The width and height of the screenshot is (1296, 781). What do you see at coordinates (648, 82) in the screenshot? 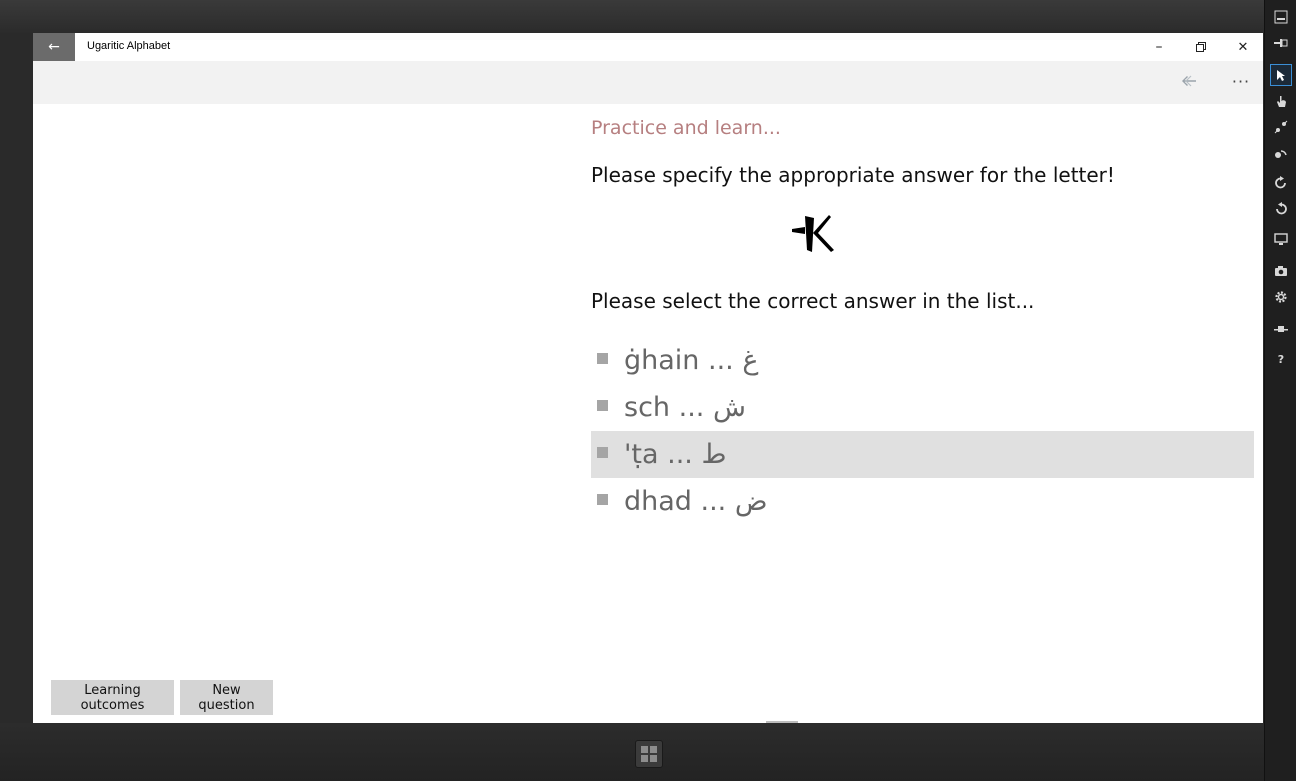
I see `command-bar: ···` at bounding box center [648, 82].